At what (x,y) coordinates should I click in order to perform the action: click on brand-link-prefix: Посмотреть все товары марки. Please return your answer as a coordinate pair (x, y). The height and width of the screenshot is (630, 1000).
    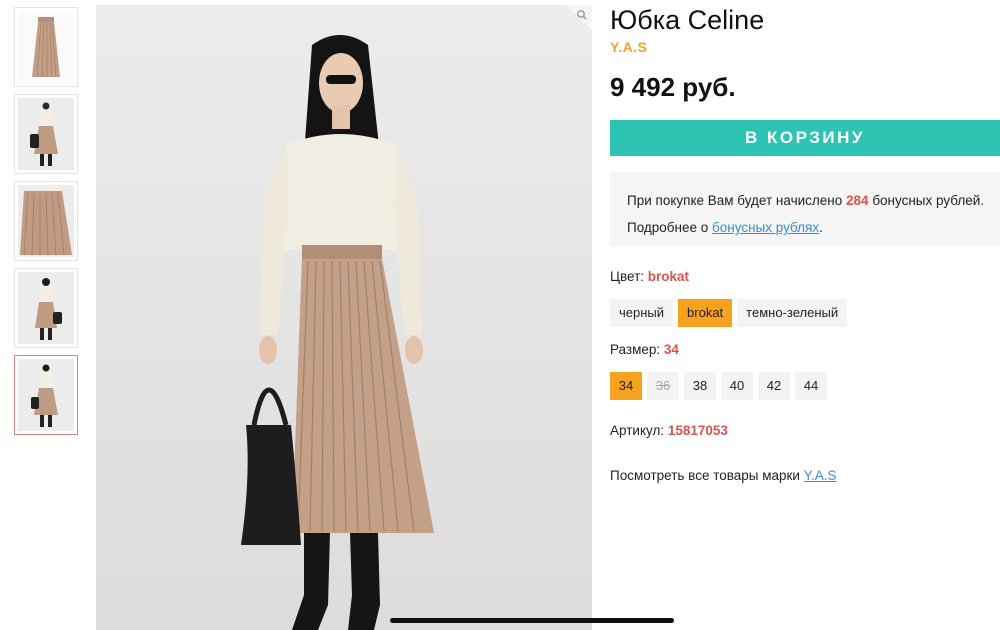
    Looking at the image, I should click on (705, 475).